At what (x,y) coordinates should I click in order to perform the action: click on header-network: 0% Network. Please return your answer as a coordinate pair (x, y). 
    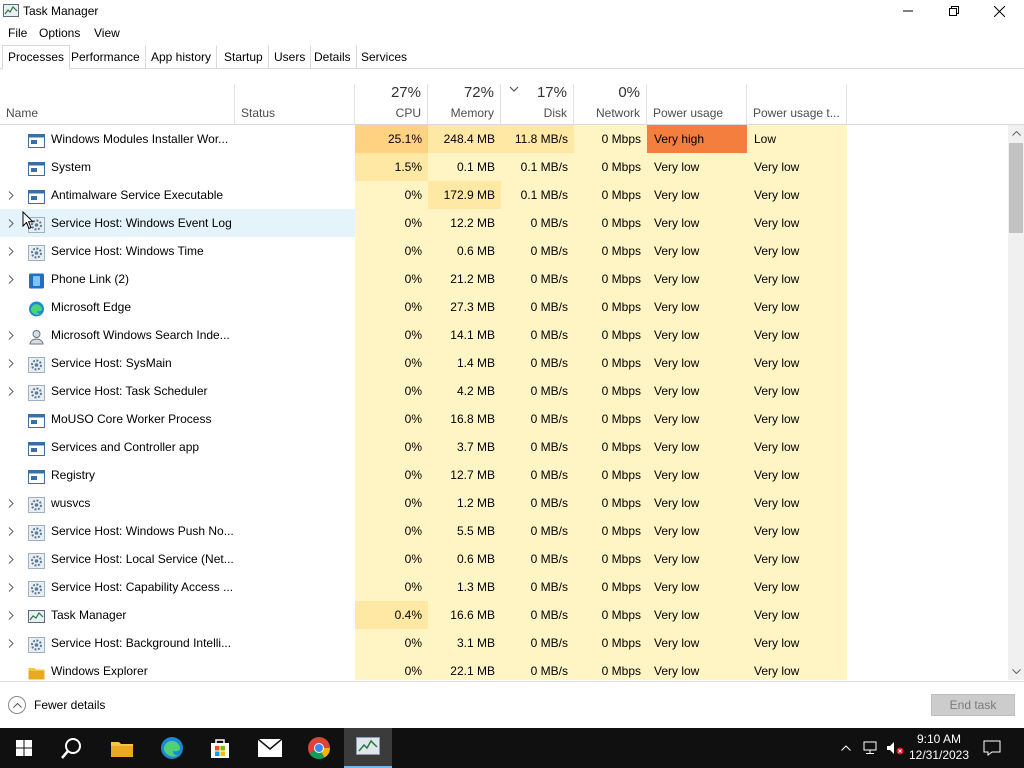
    Looking at the image, I should click on (610, 104).